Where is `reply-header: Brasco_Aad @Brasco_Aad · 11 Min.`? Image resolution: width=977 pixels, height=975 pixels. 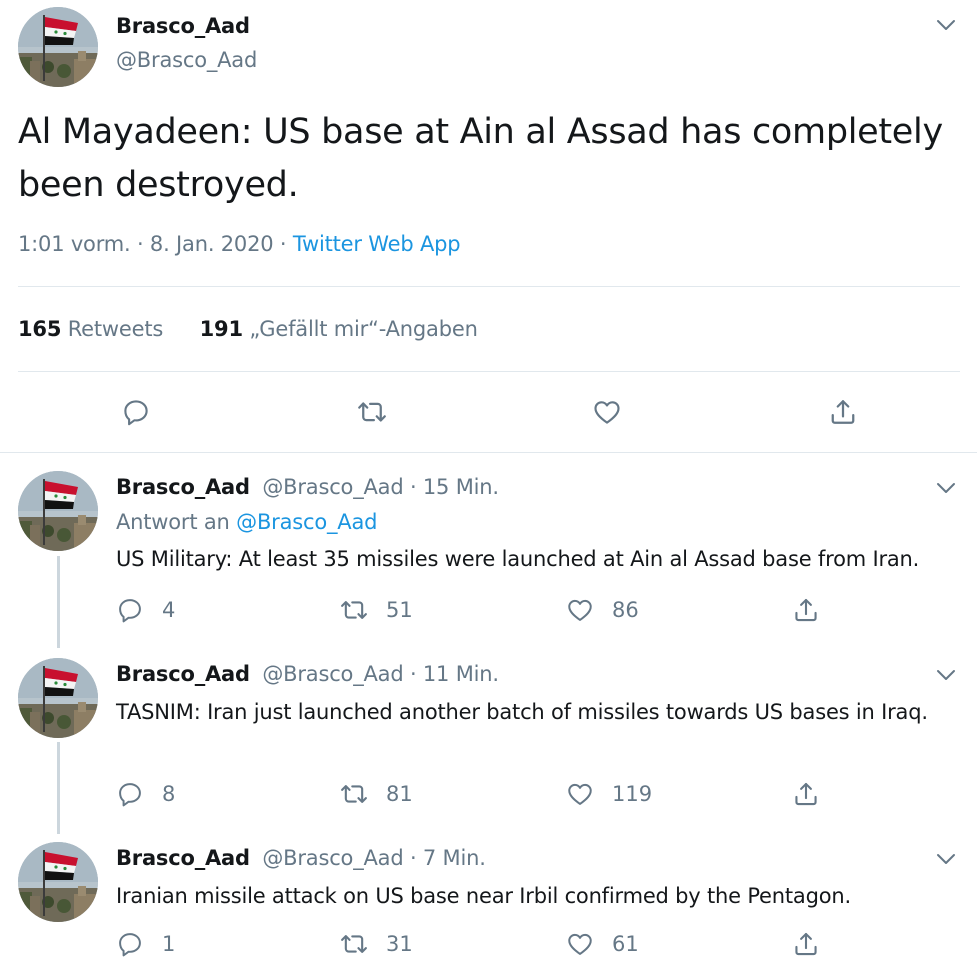
reply-header: Brasco_Aad @Brasco_Aad · 11 Min. is located at coordinates (307, 674).